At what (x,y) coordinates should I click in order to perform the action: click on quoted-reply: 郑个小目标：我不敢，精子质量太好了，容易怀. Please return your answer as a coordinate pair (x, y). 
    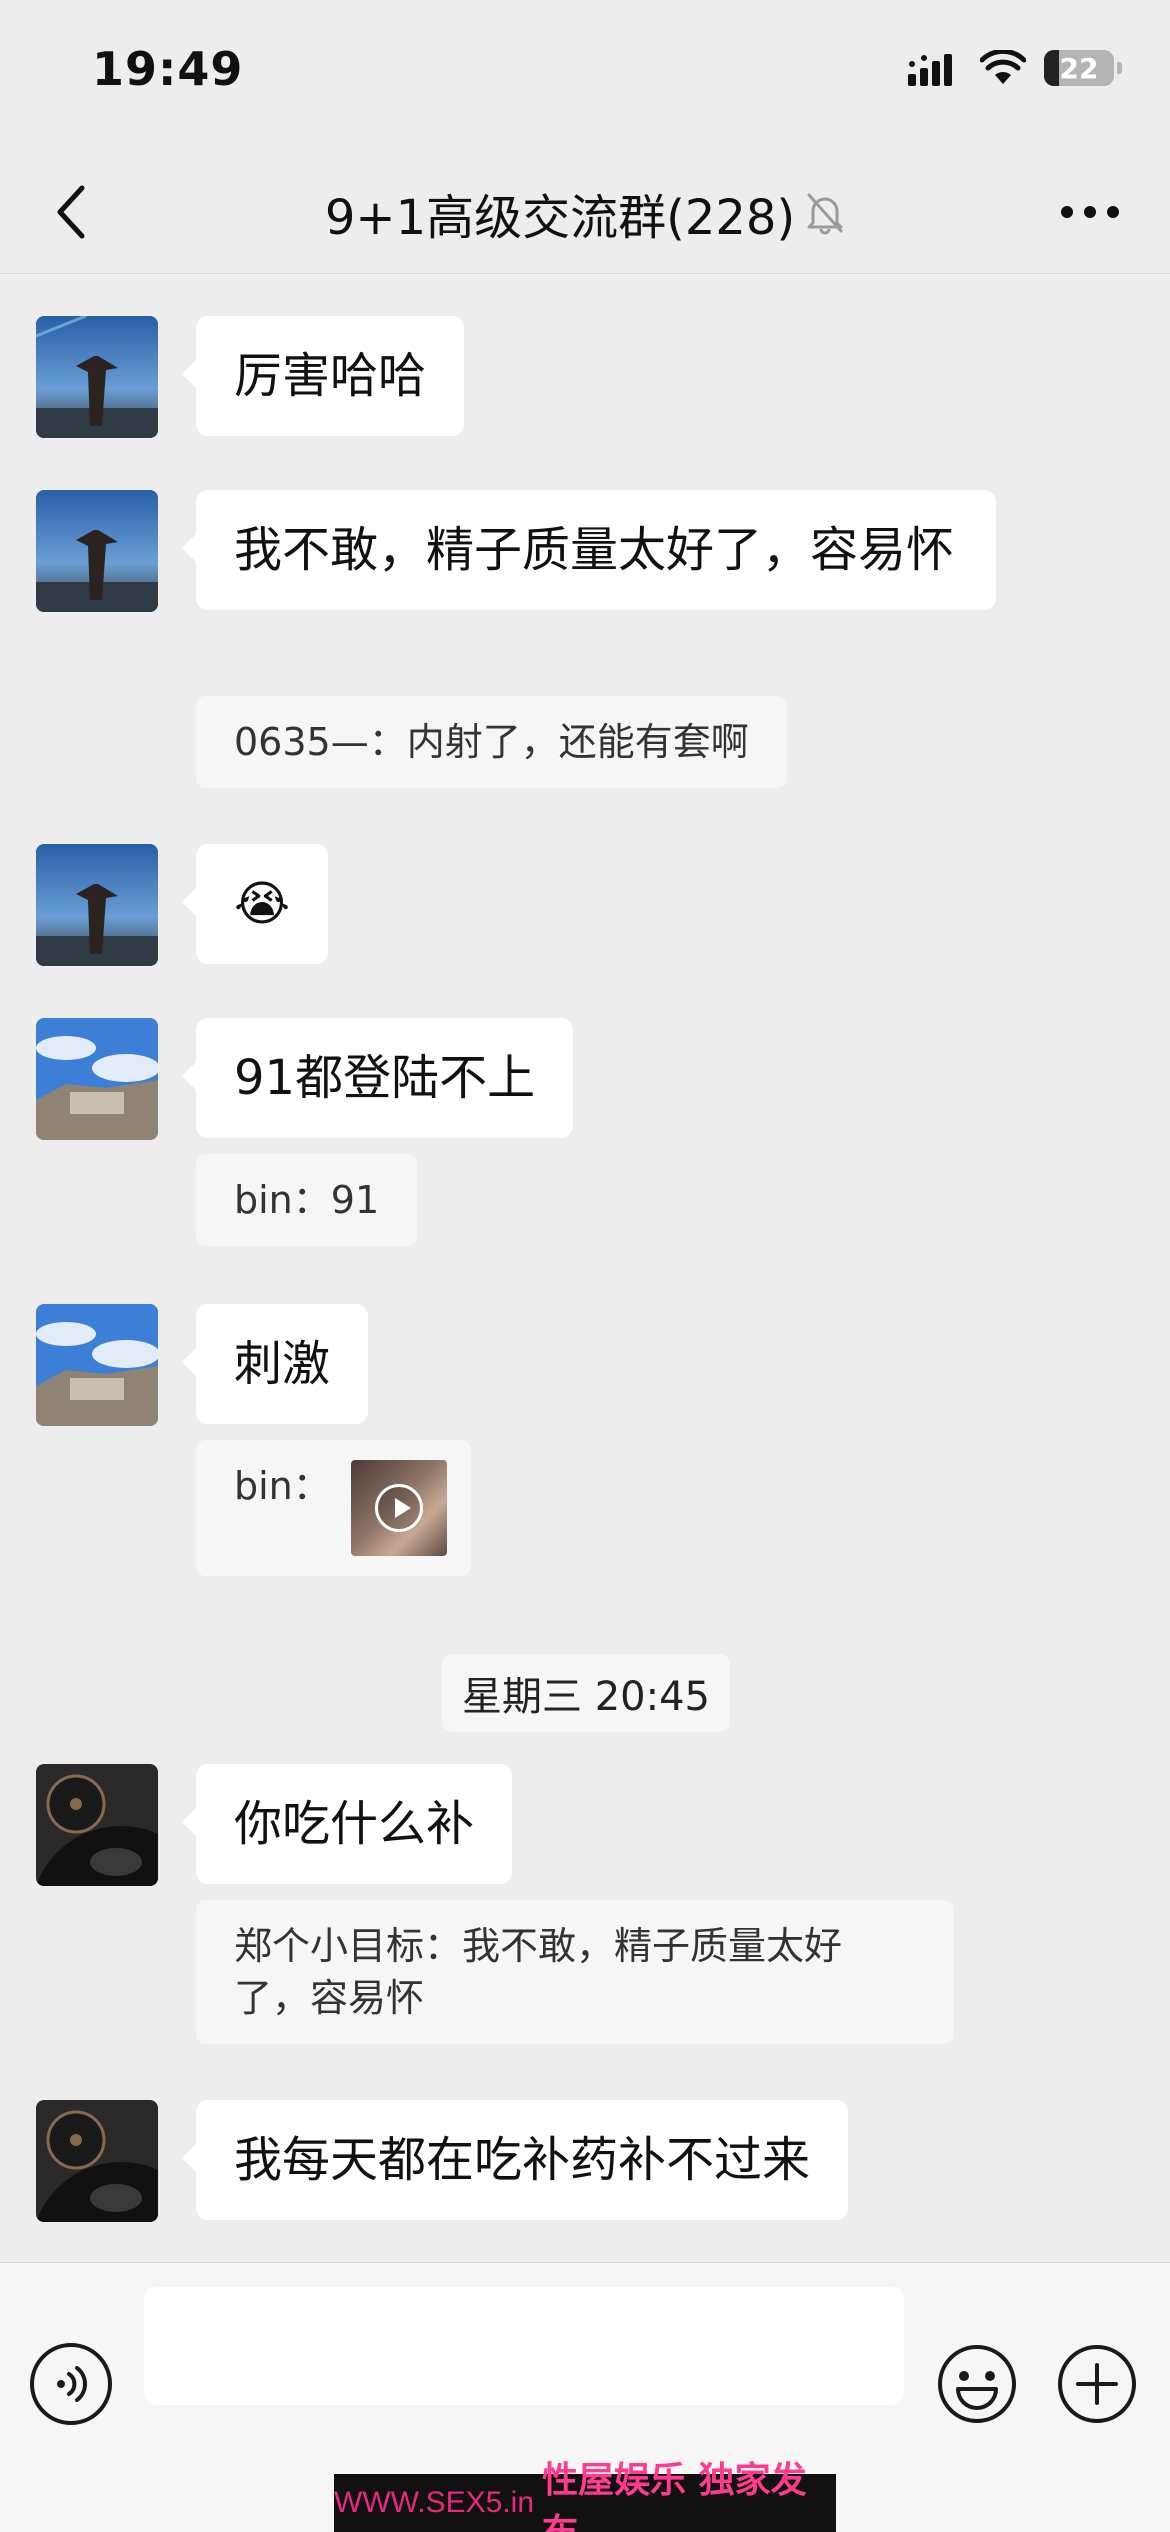
    Looking at the image, I should click on (575, 1972).